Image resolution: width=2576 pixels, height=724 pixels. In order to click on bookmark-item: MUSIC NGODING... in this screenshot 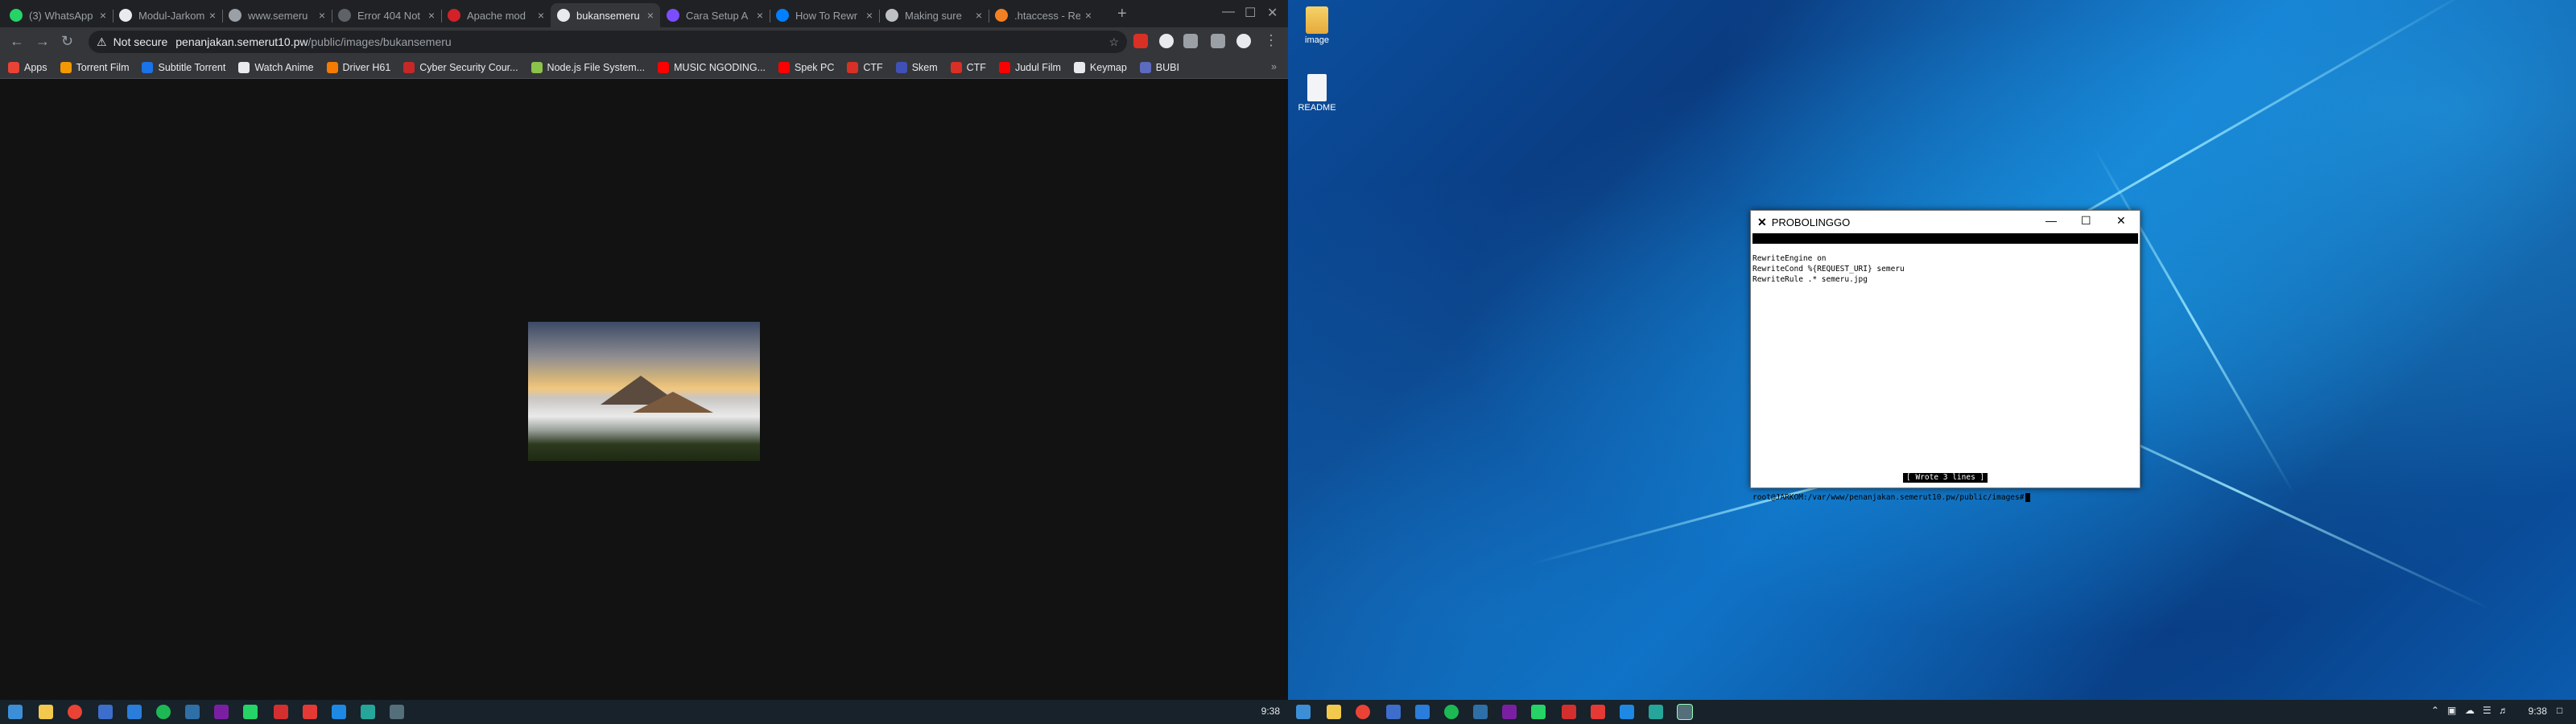, I will do `click(712, 67)`.